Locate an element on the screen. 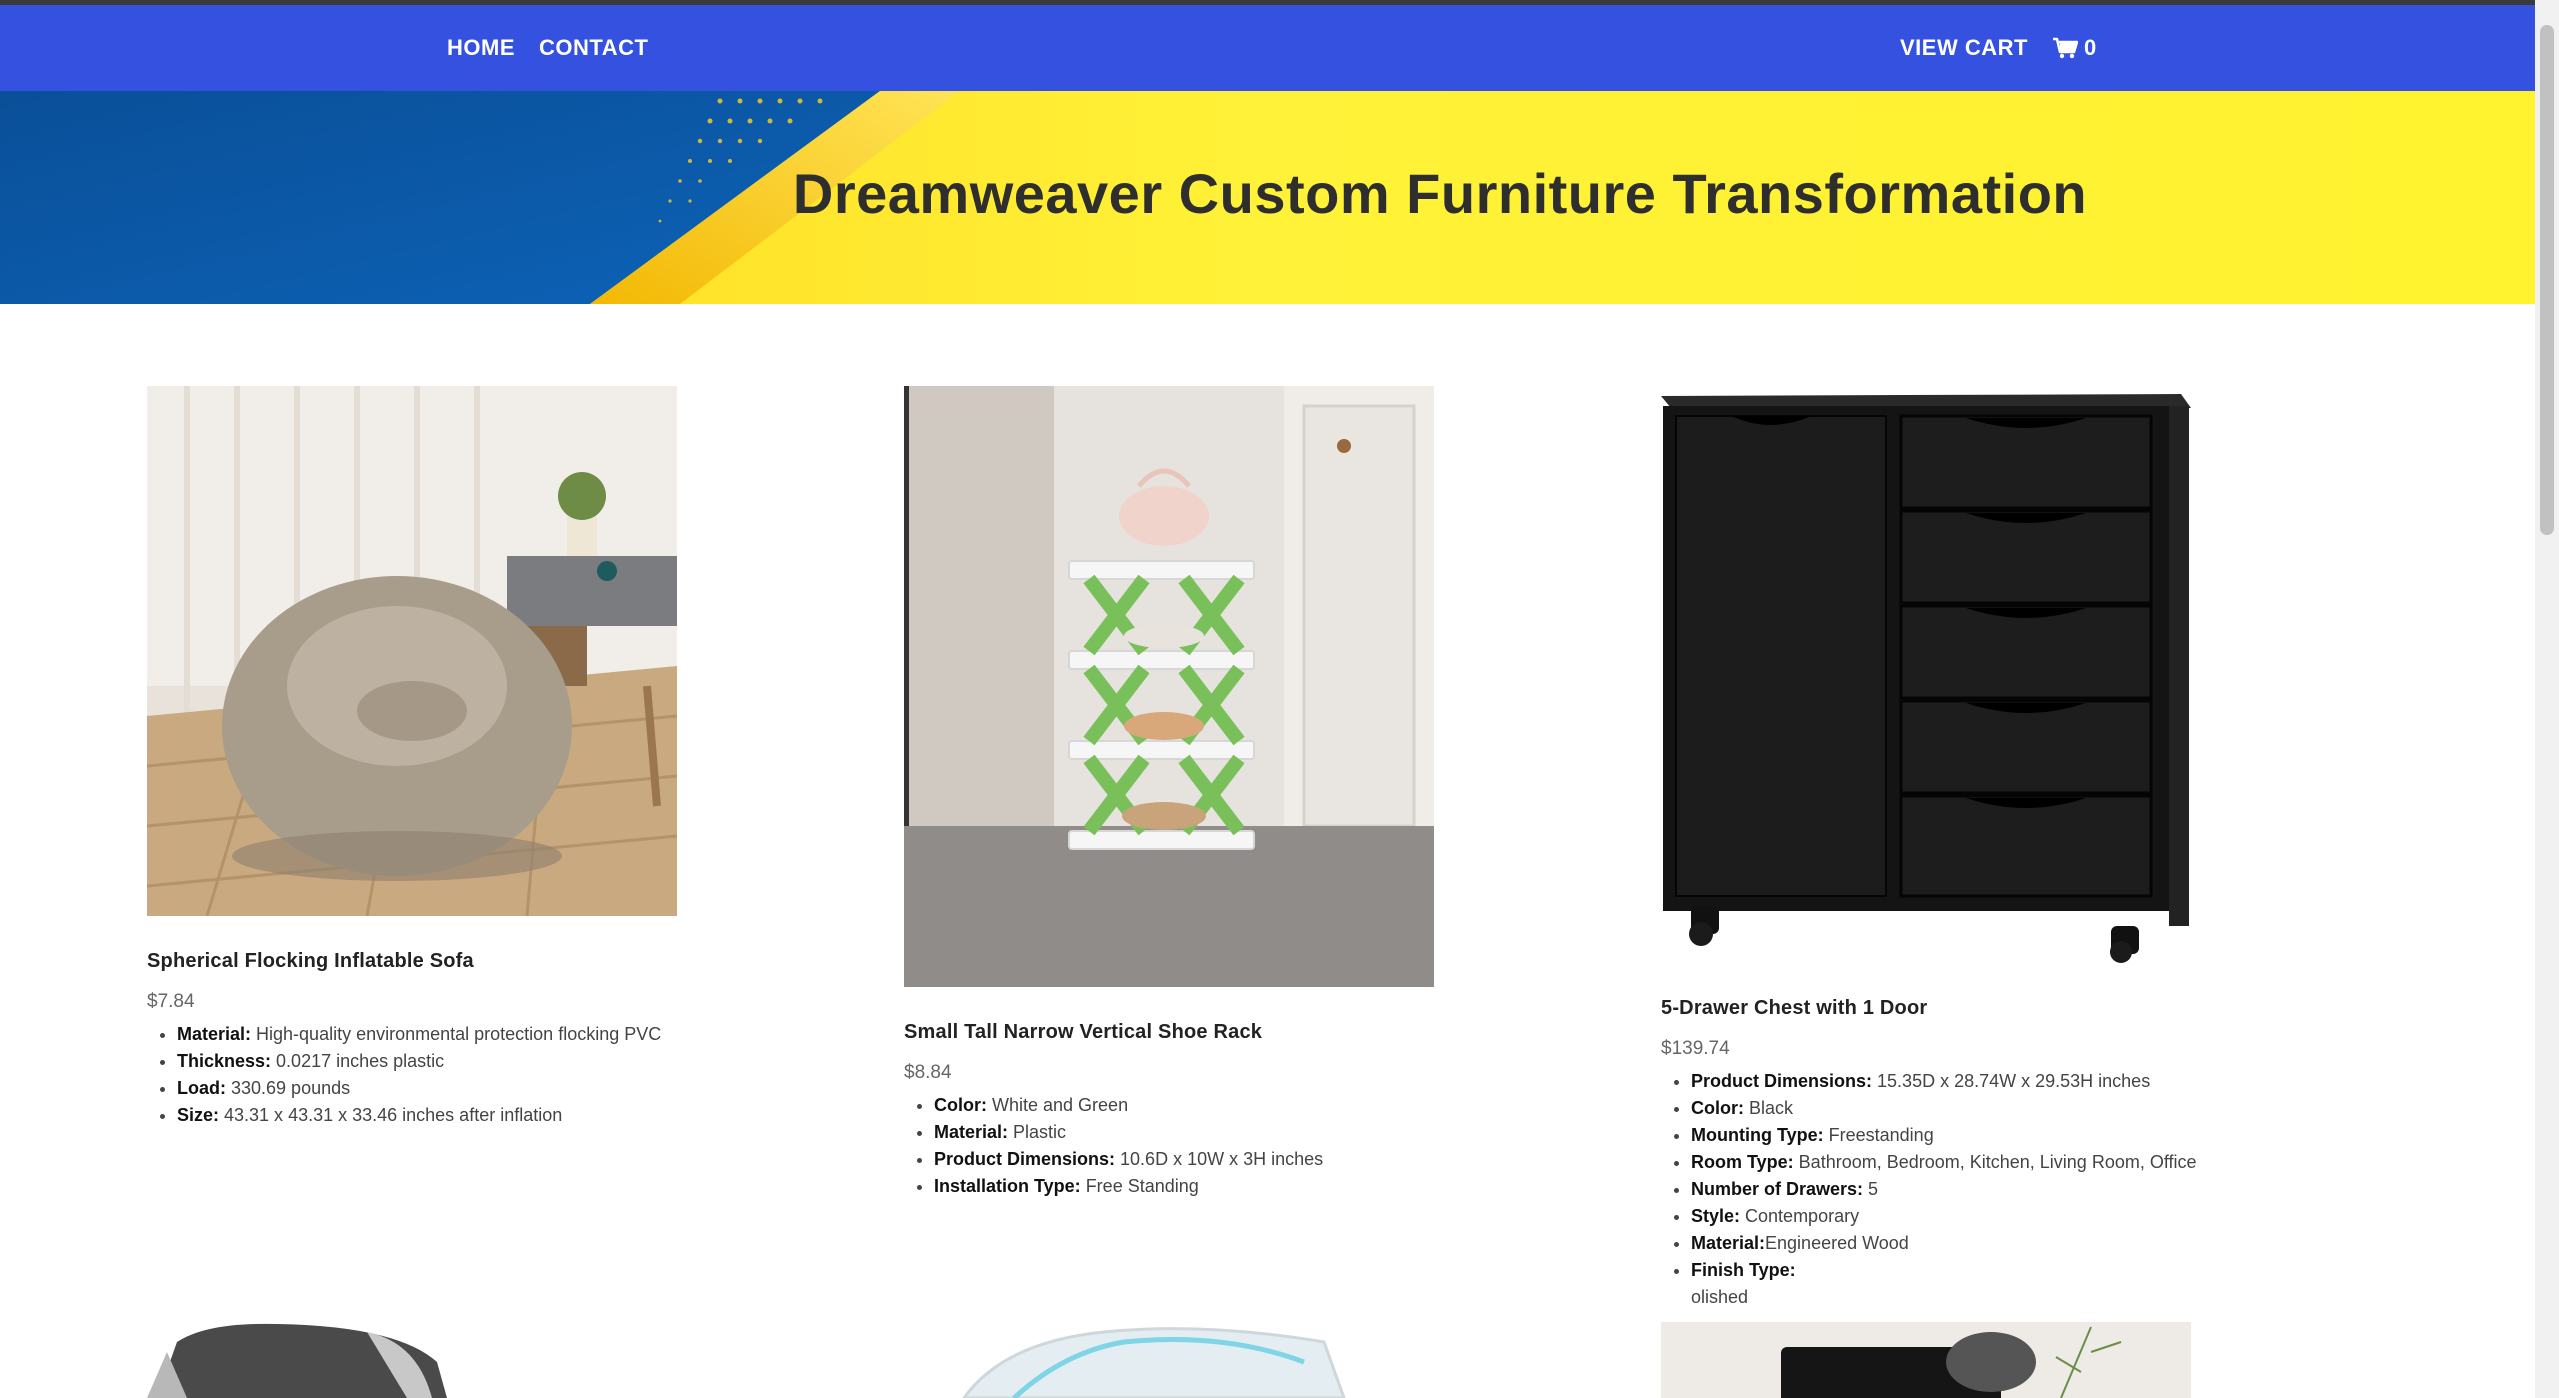 This screenshot has height=1398, width=2559. spec-label: Mounting Type: is located at coordinates (1757, 1135).